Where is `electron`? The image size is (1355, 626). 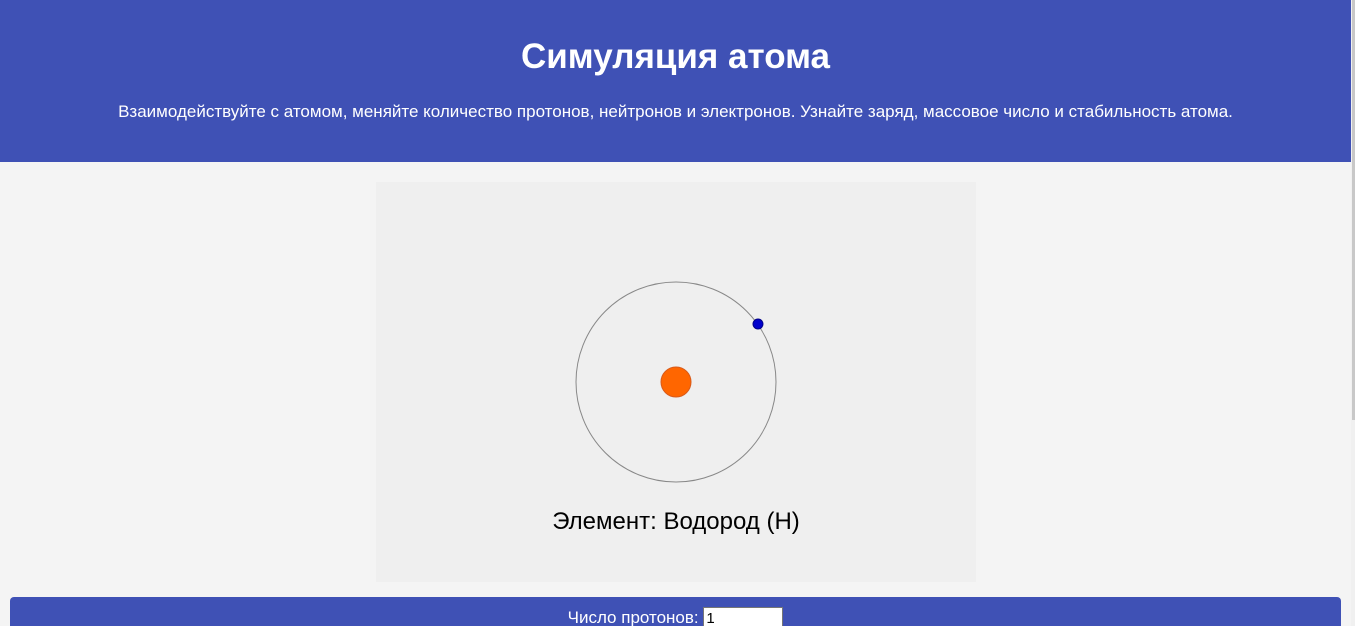 electron is located at coordinates (758, 324).